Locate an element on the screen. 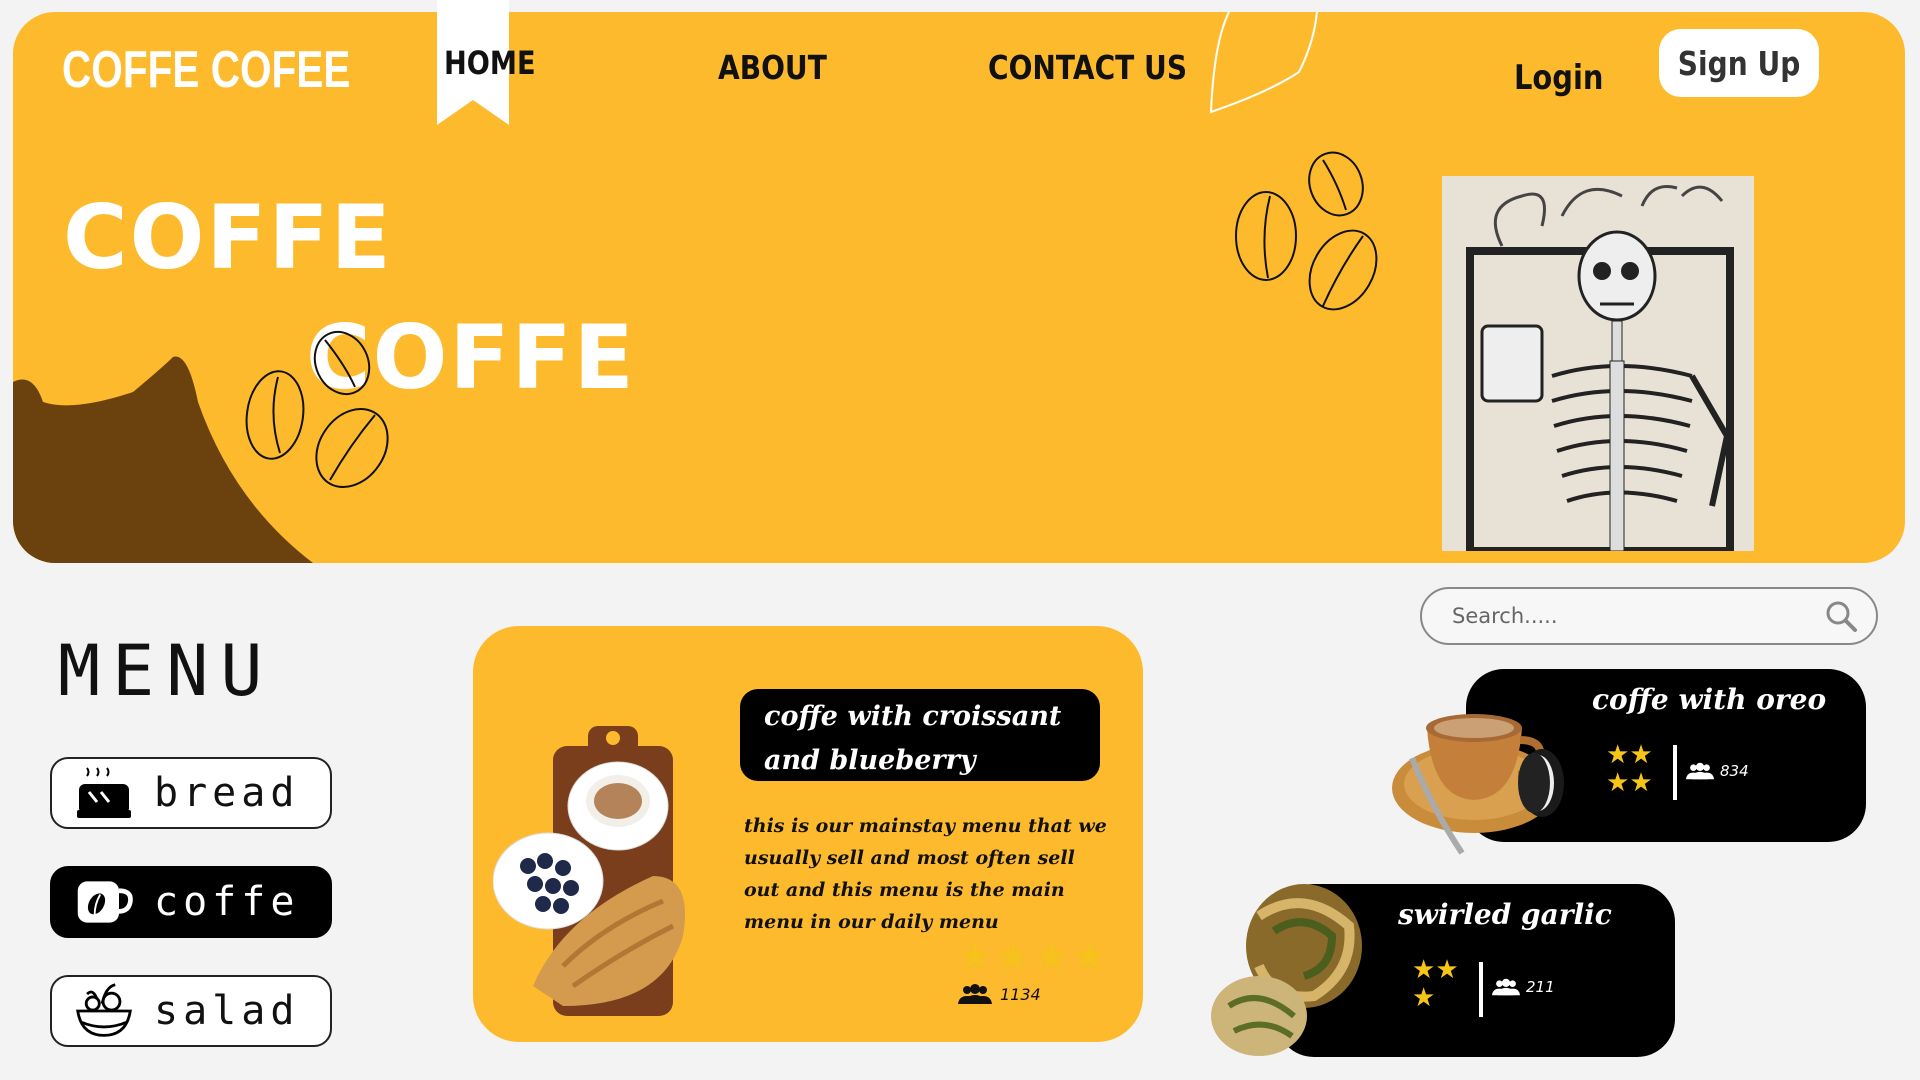 The image size is (1920, 1080). item-review-count: 211 is located at coordinates (1523, 987).